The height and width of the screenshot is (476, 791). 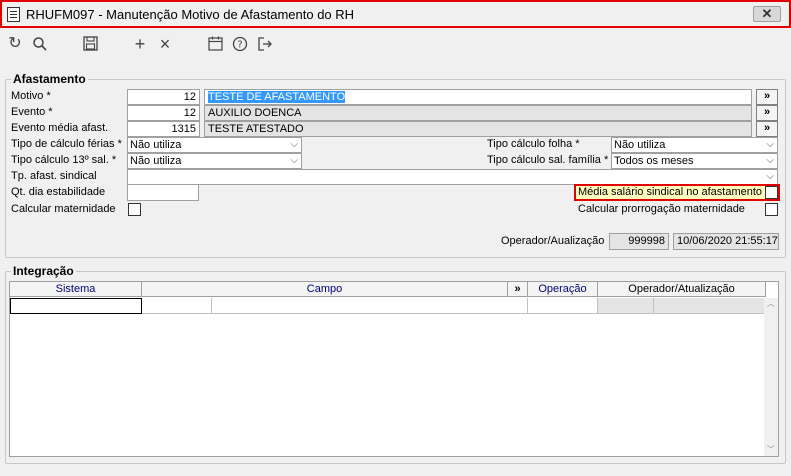 What do you see at coordinates (277, 97) in the screenshot?
I see `motivo-description-text: TESTE DE AFASTAMENTO` at bounding box center [277, 97].